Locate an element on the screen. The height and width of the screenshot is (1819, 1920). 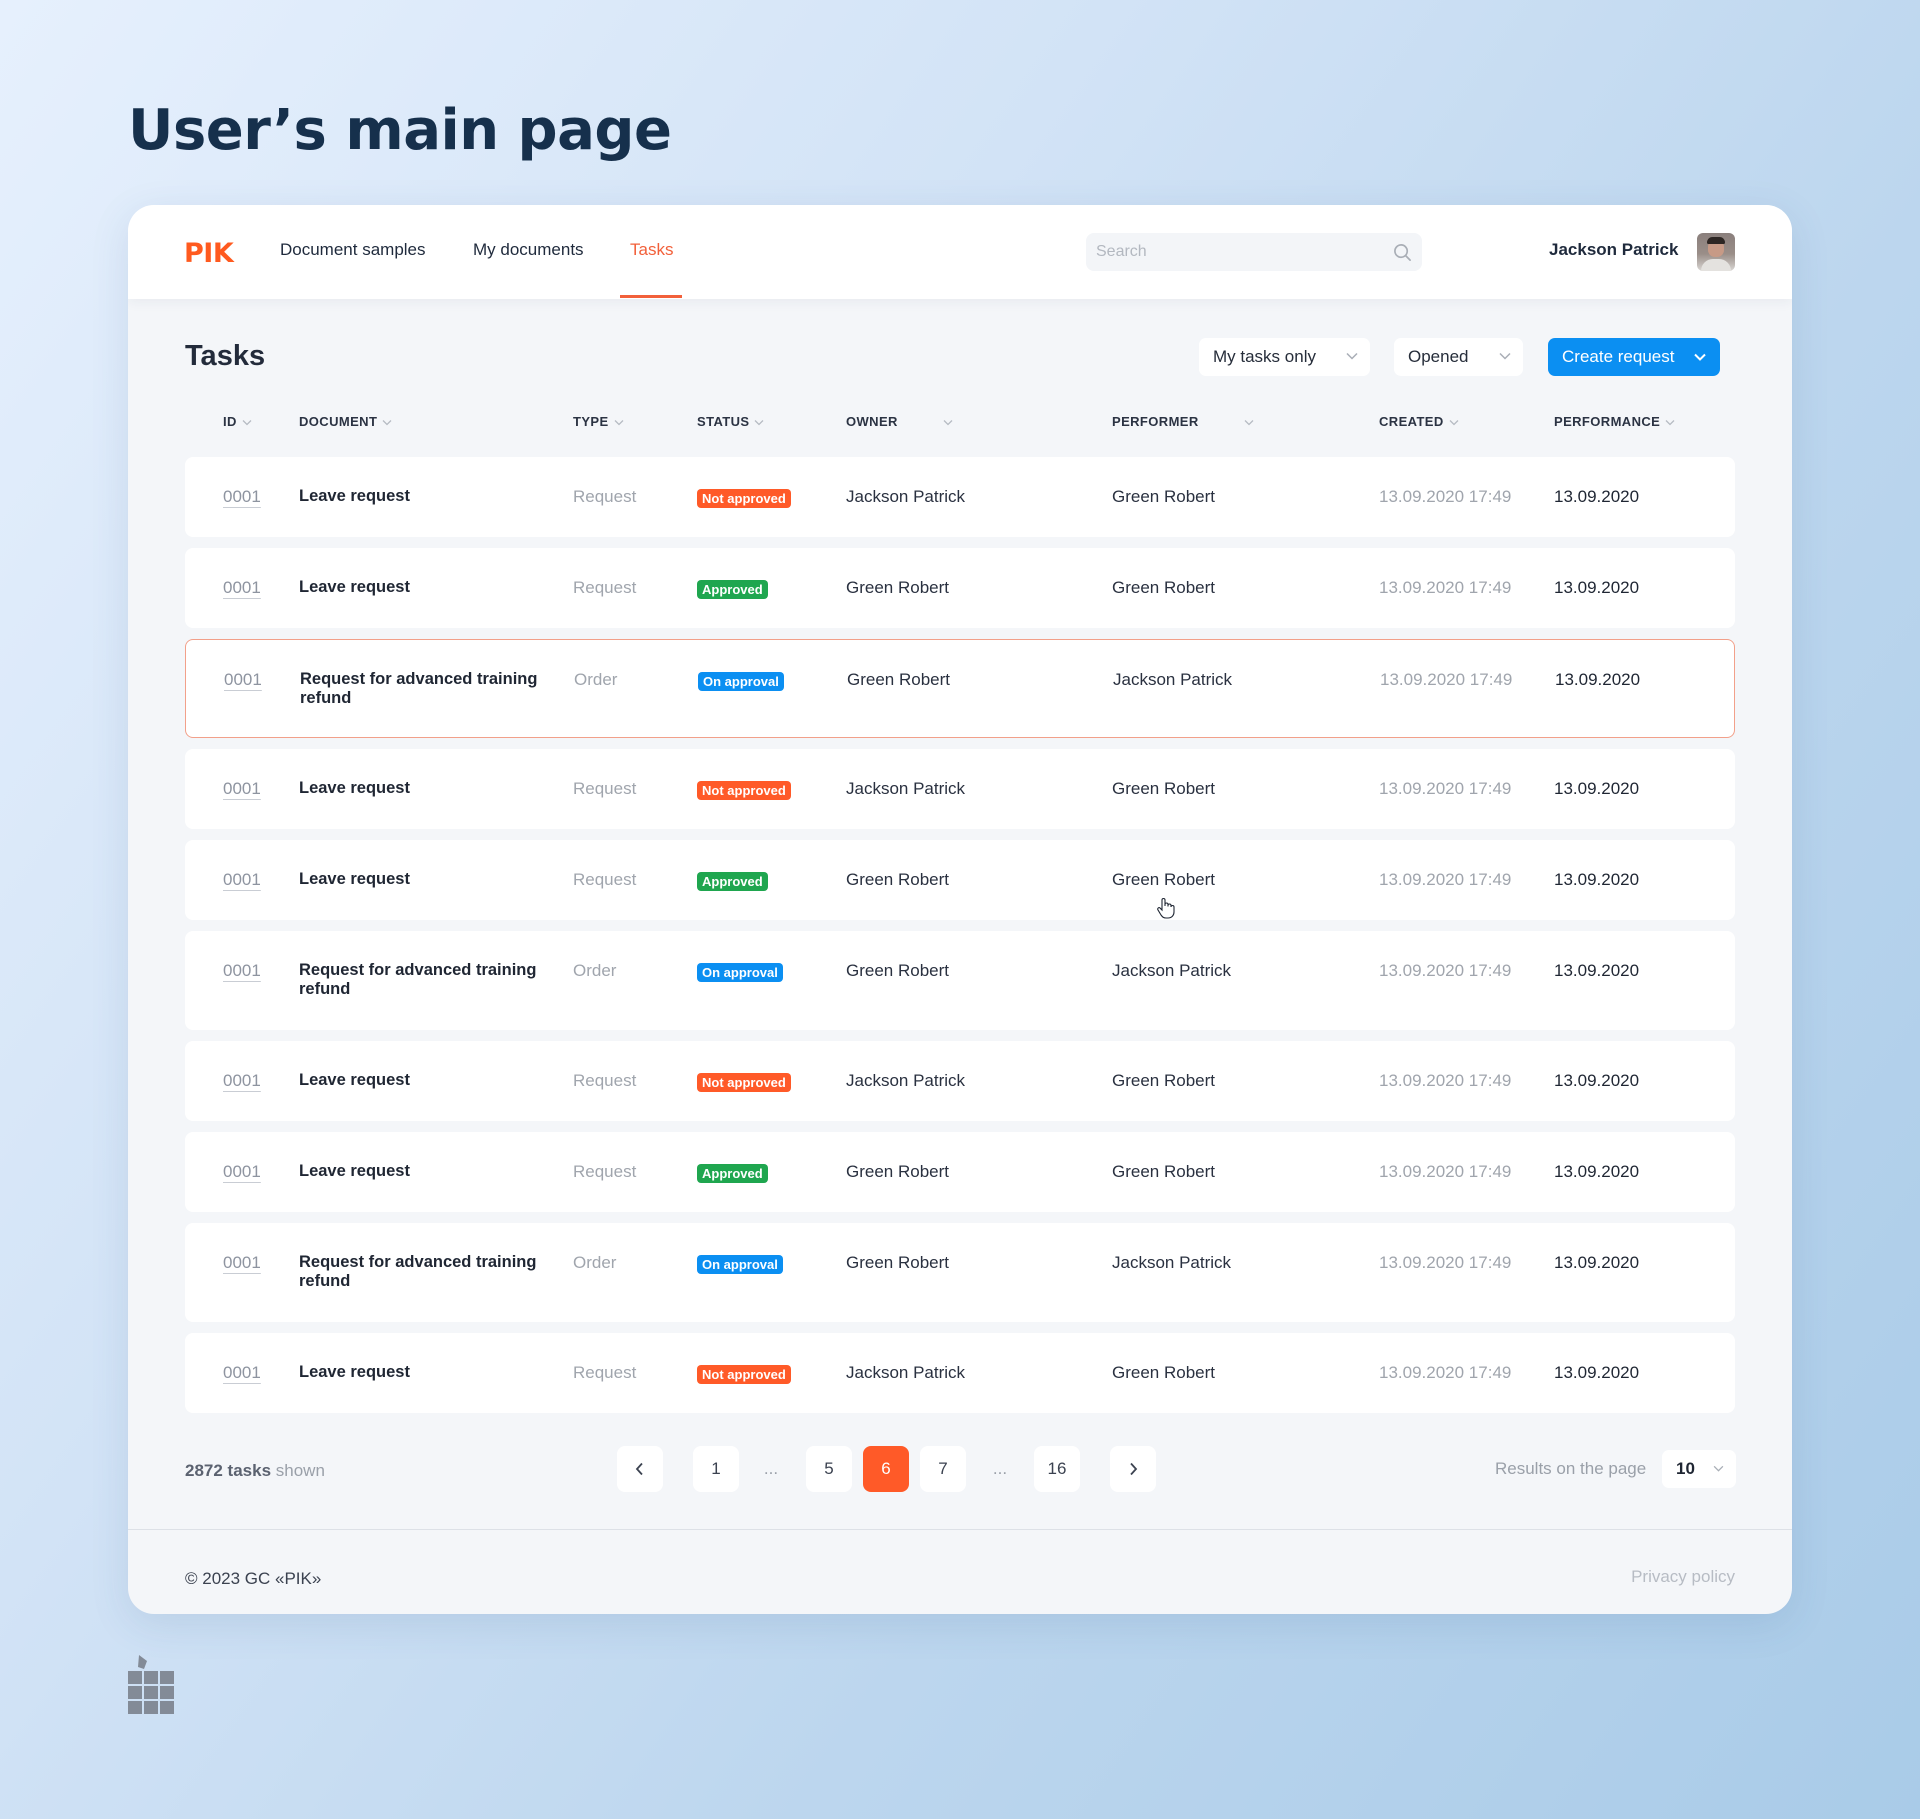
results-per-page-value: 10 is located at coordinates (1685, 1468).